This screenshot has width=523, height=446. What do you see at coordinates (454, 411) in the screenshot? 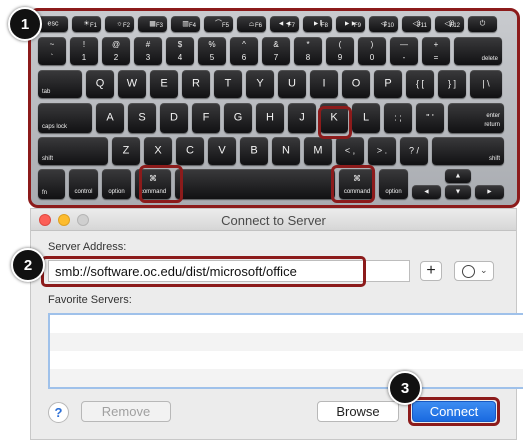
I see `connect-button: Connect` at bounding box center [454, 411].